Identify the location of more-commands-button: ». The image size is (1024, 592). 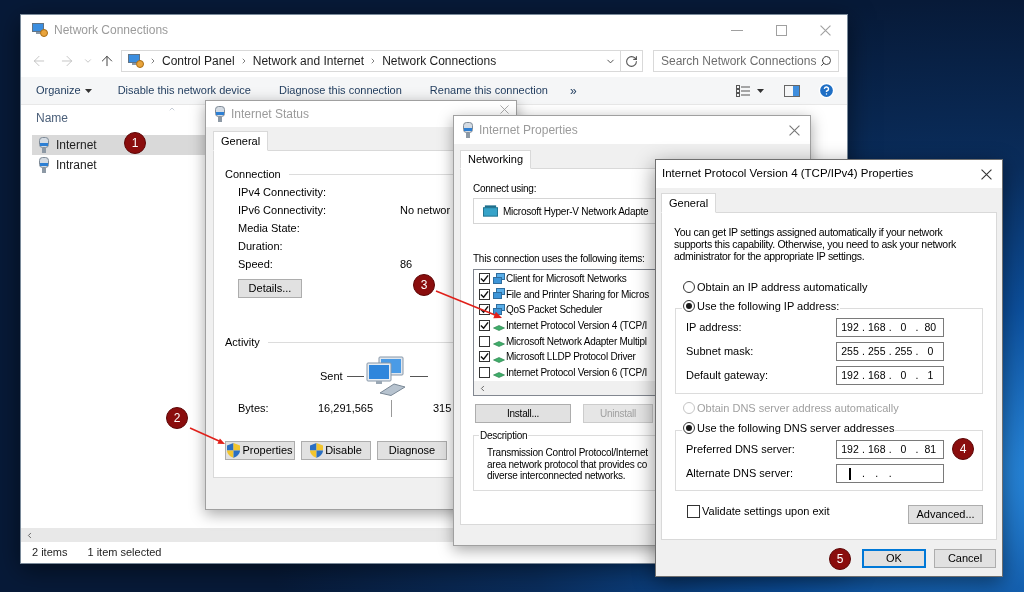
(573, 90).